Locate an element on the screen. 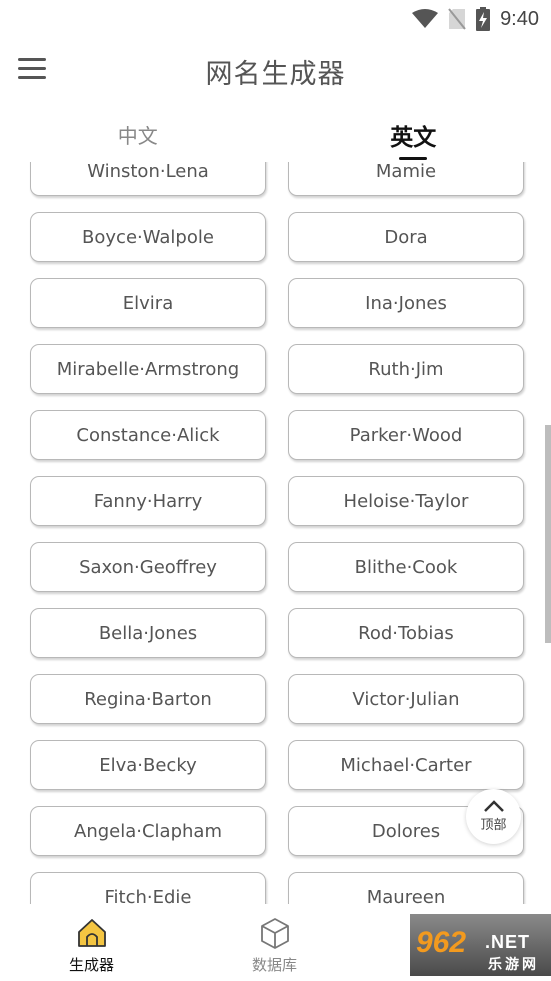  app-bar: 网名生成器 is located at coordinates (275, 72).